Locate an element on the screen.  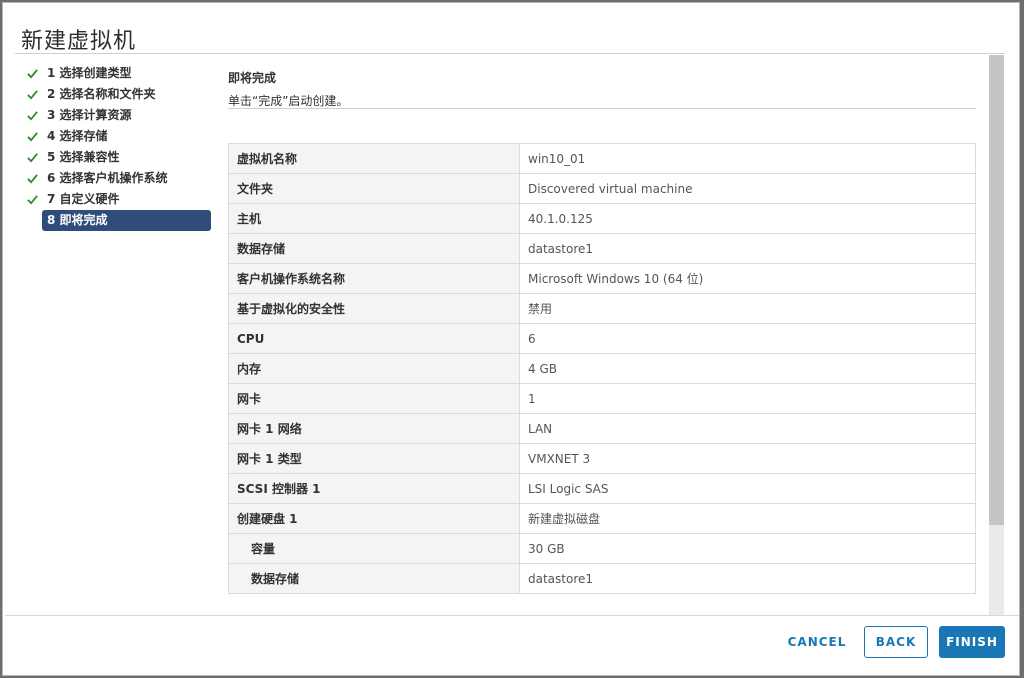
table-row: 虚拟机名称 win10_01 is located at coordinates (602, 158).